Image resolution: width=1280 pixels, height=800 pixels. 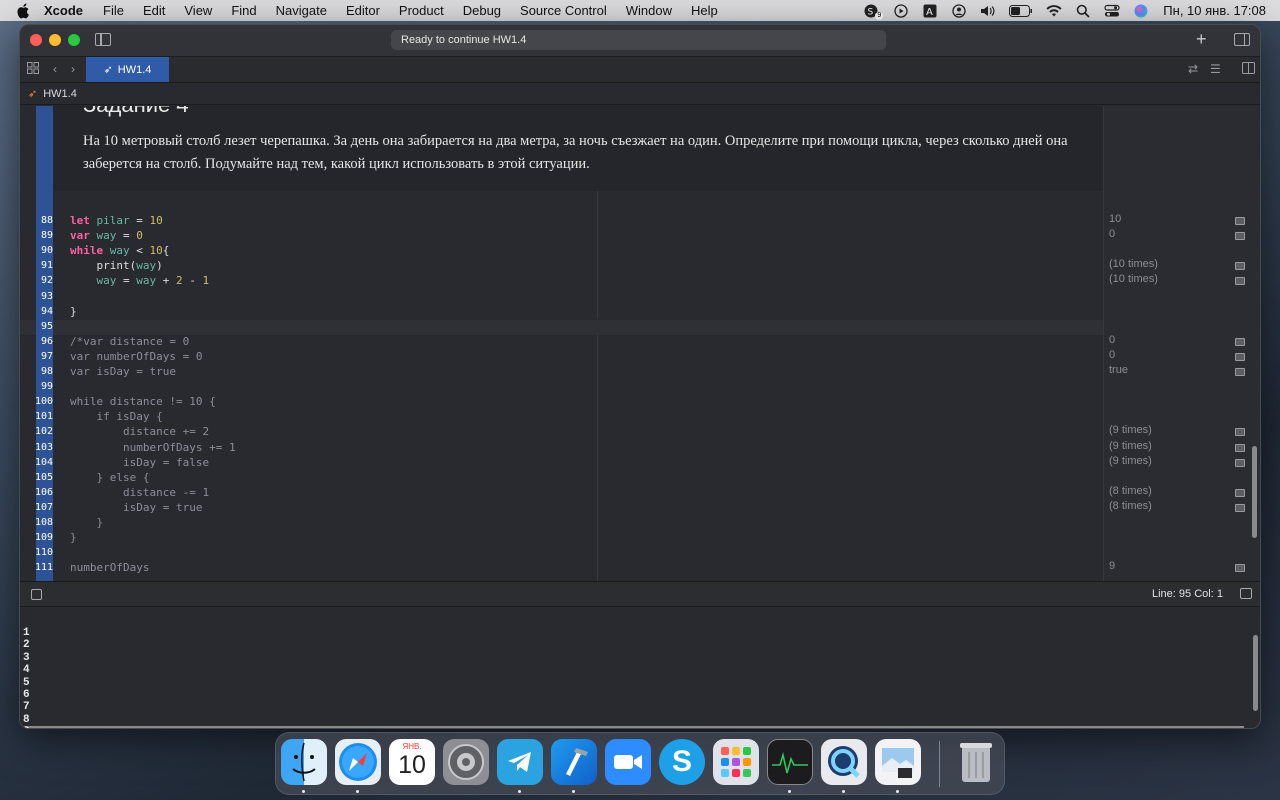 What do you see at coordinates (43, 356) in the screenshot?
I see `line-number: 97` at bounding box center [43, 356].